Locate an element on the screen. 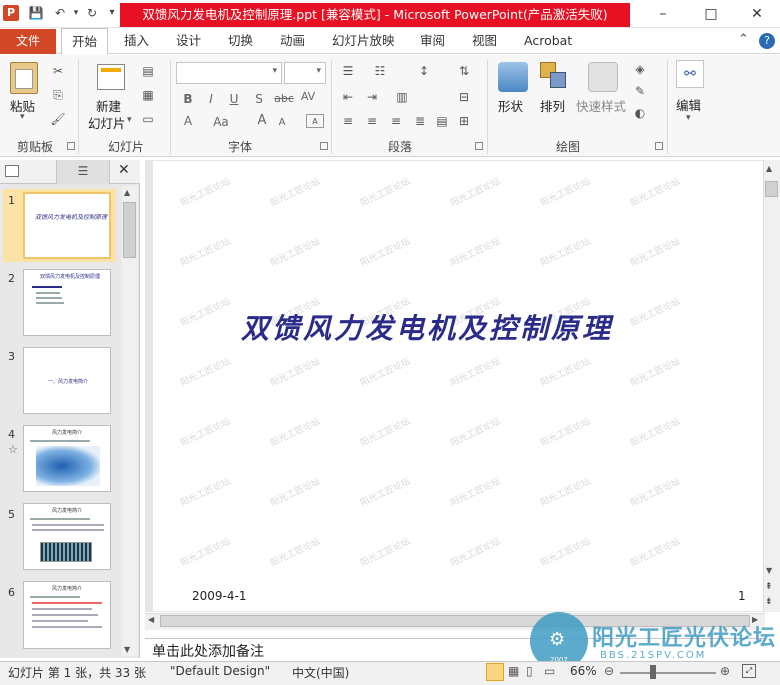 This screenshot has height=685, width=780. arrange-button-label: 排列 is located at coordinates (552, 105).